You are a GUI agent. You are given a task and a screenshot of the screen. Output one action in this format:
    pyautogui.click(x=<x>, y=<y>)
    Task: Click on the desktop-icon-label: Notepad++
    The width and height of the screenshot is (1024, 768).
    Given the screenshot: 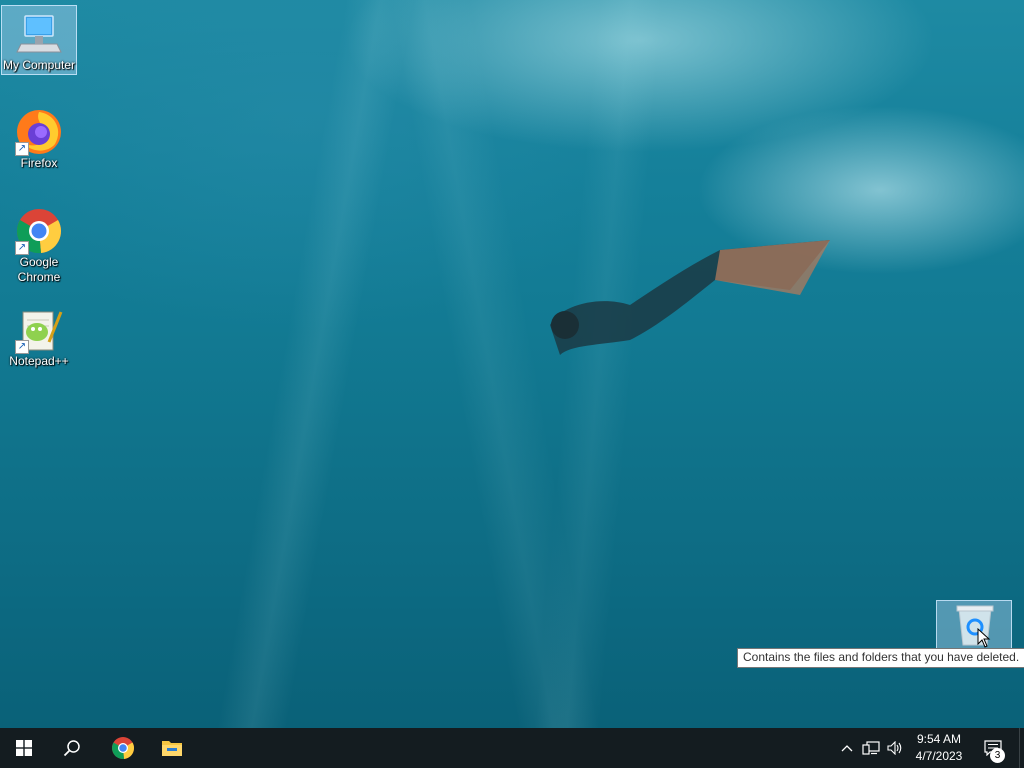 What is the action you would take?
    pyautogui.click(x=39, y=361)
    